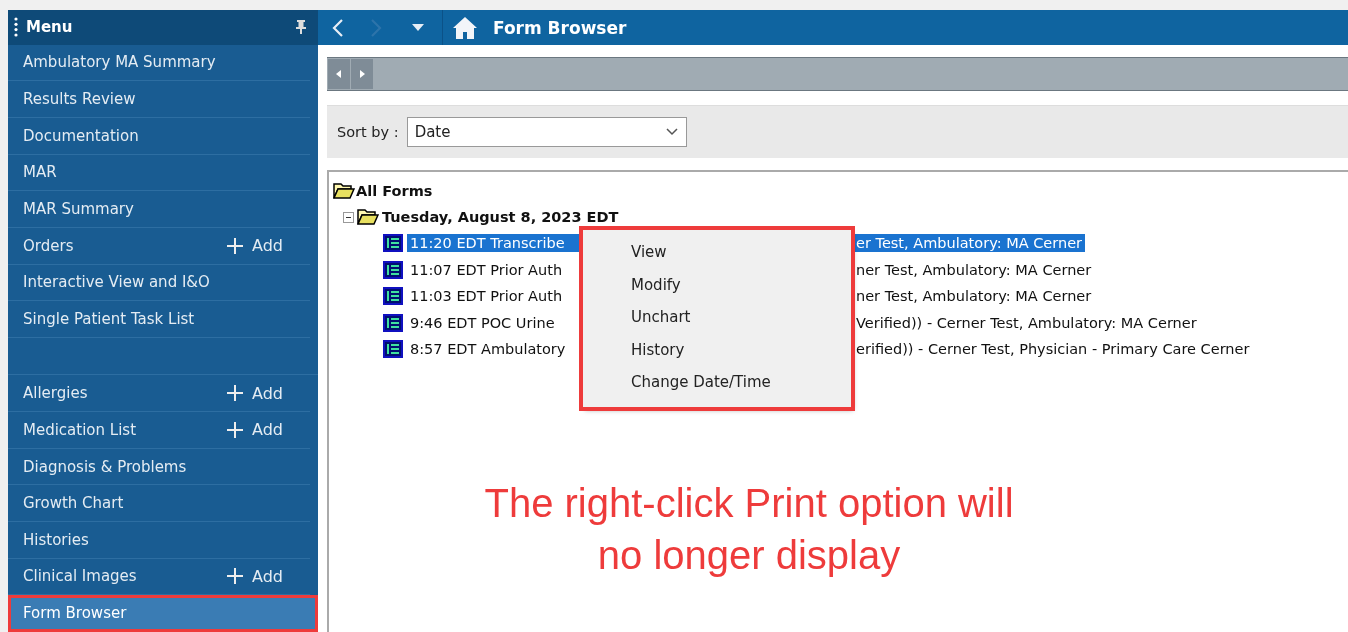  What do you see at coordinates (546, 132) in the screenshot?
I see `sort-dropdown: Date` at bounding box center [546, 132].